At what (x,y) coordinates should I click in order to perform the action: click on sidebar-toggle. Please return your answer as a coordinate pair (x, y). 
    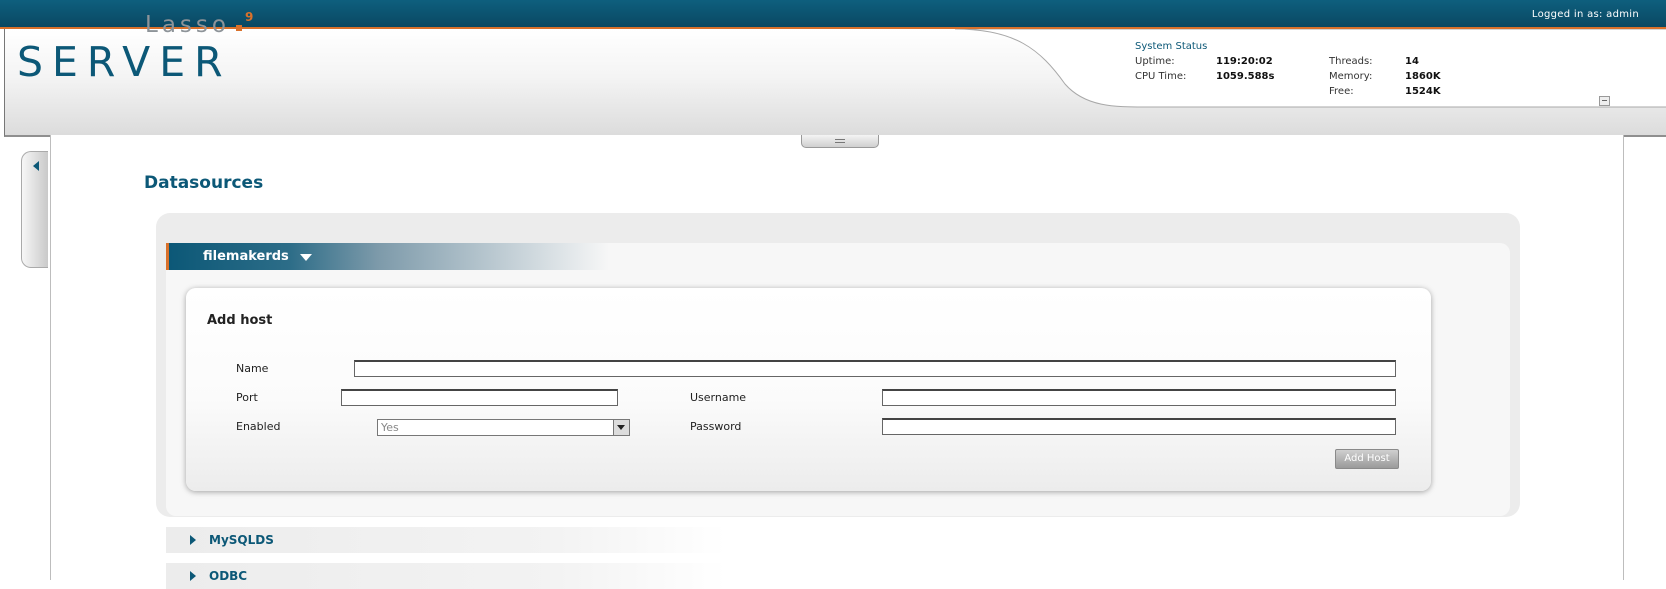
    Looking at the image, I should click on (34, 209).